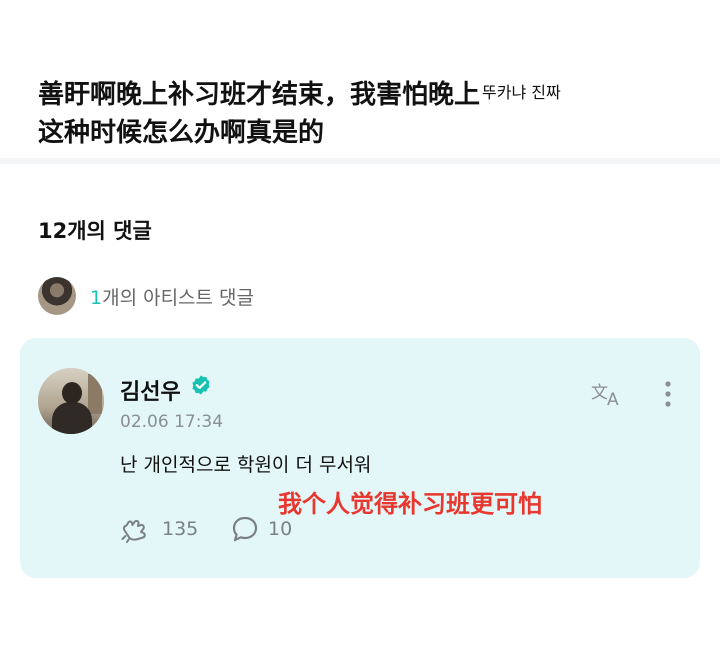 This screenshot has width=720, height=655. I want to click on svg-text: 文, so click(599, 393).